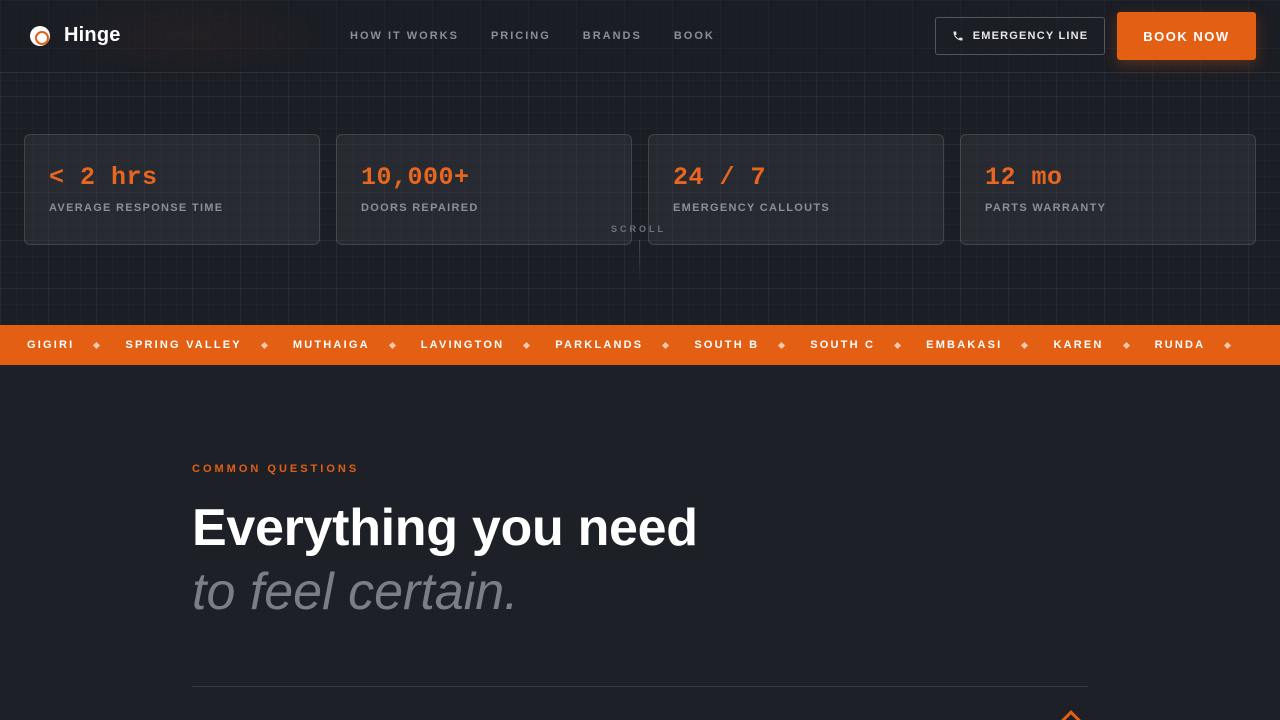 The image size is (1280, 720). Describe the element at coordinates (103, 177) in the screenshot. I see `stat-value: < 2 hrs` at that location.